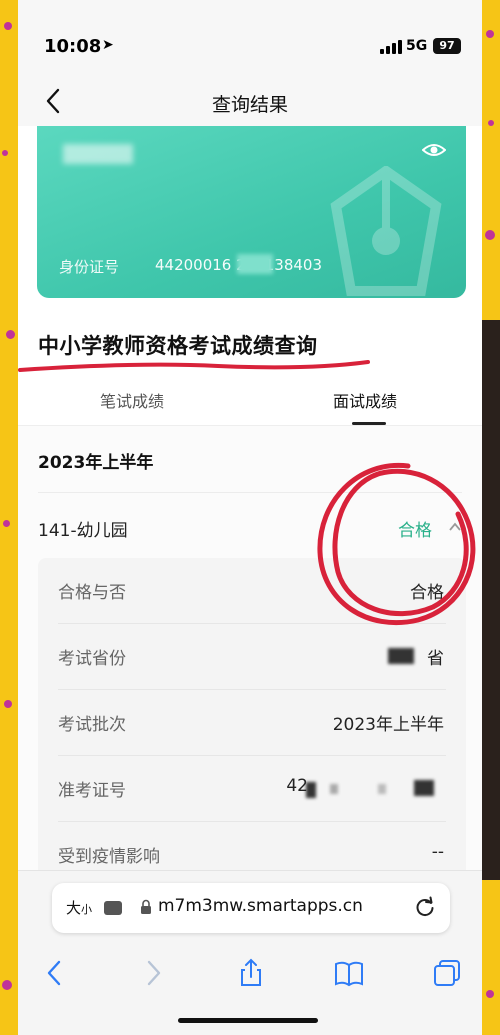 This screenshot has height=1035, width=500. I want to click on bookmarks-icon, so click(349, 973).